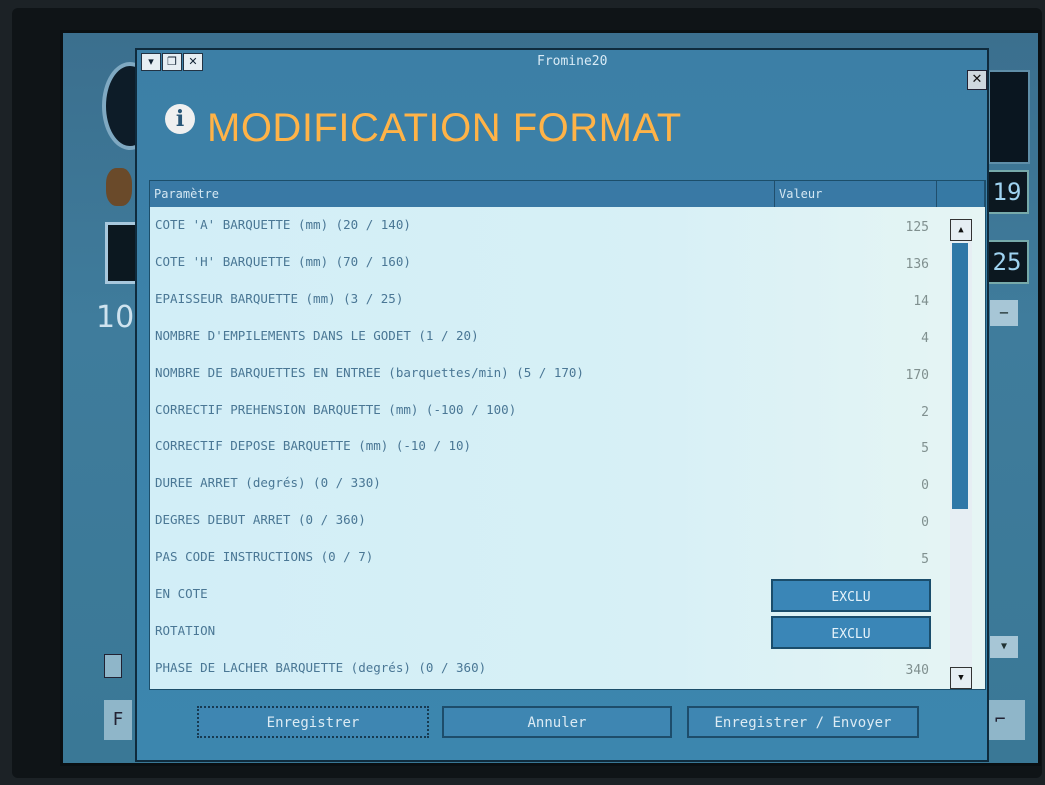 The image size is (1045, 785). What do you see at coordinates (543, 300) in the screenshot?
I see `table-row: EPAISSEUR BARQUETTE (mm) (3 / 25) 14` at bounding box center [543, 300].